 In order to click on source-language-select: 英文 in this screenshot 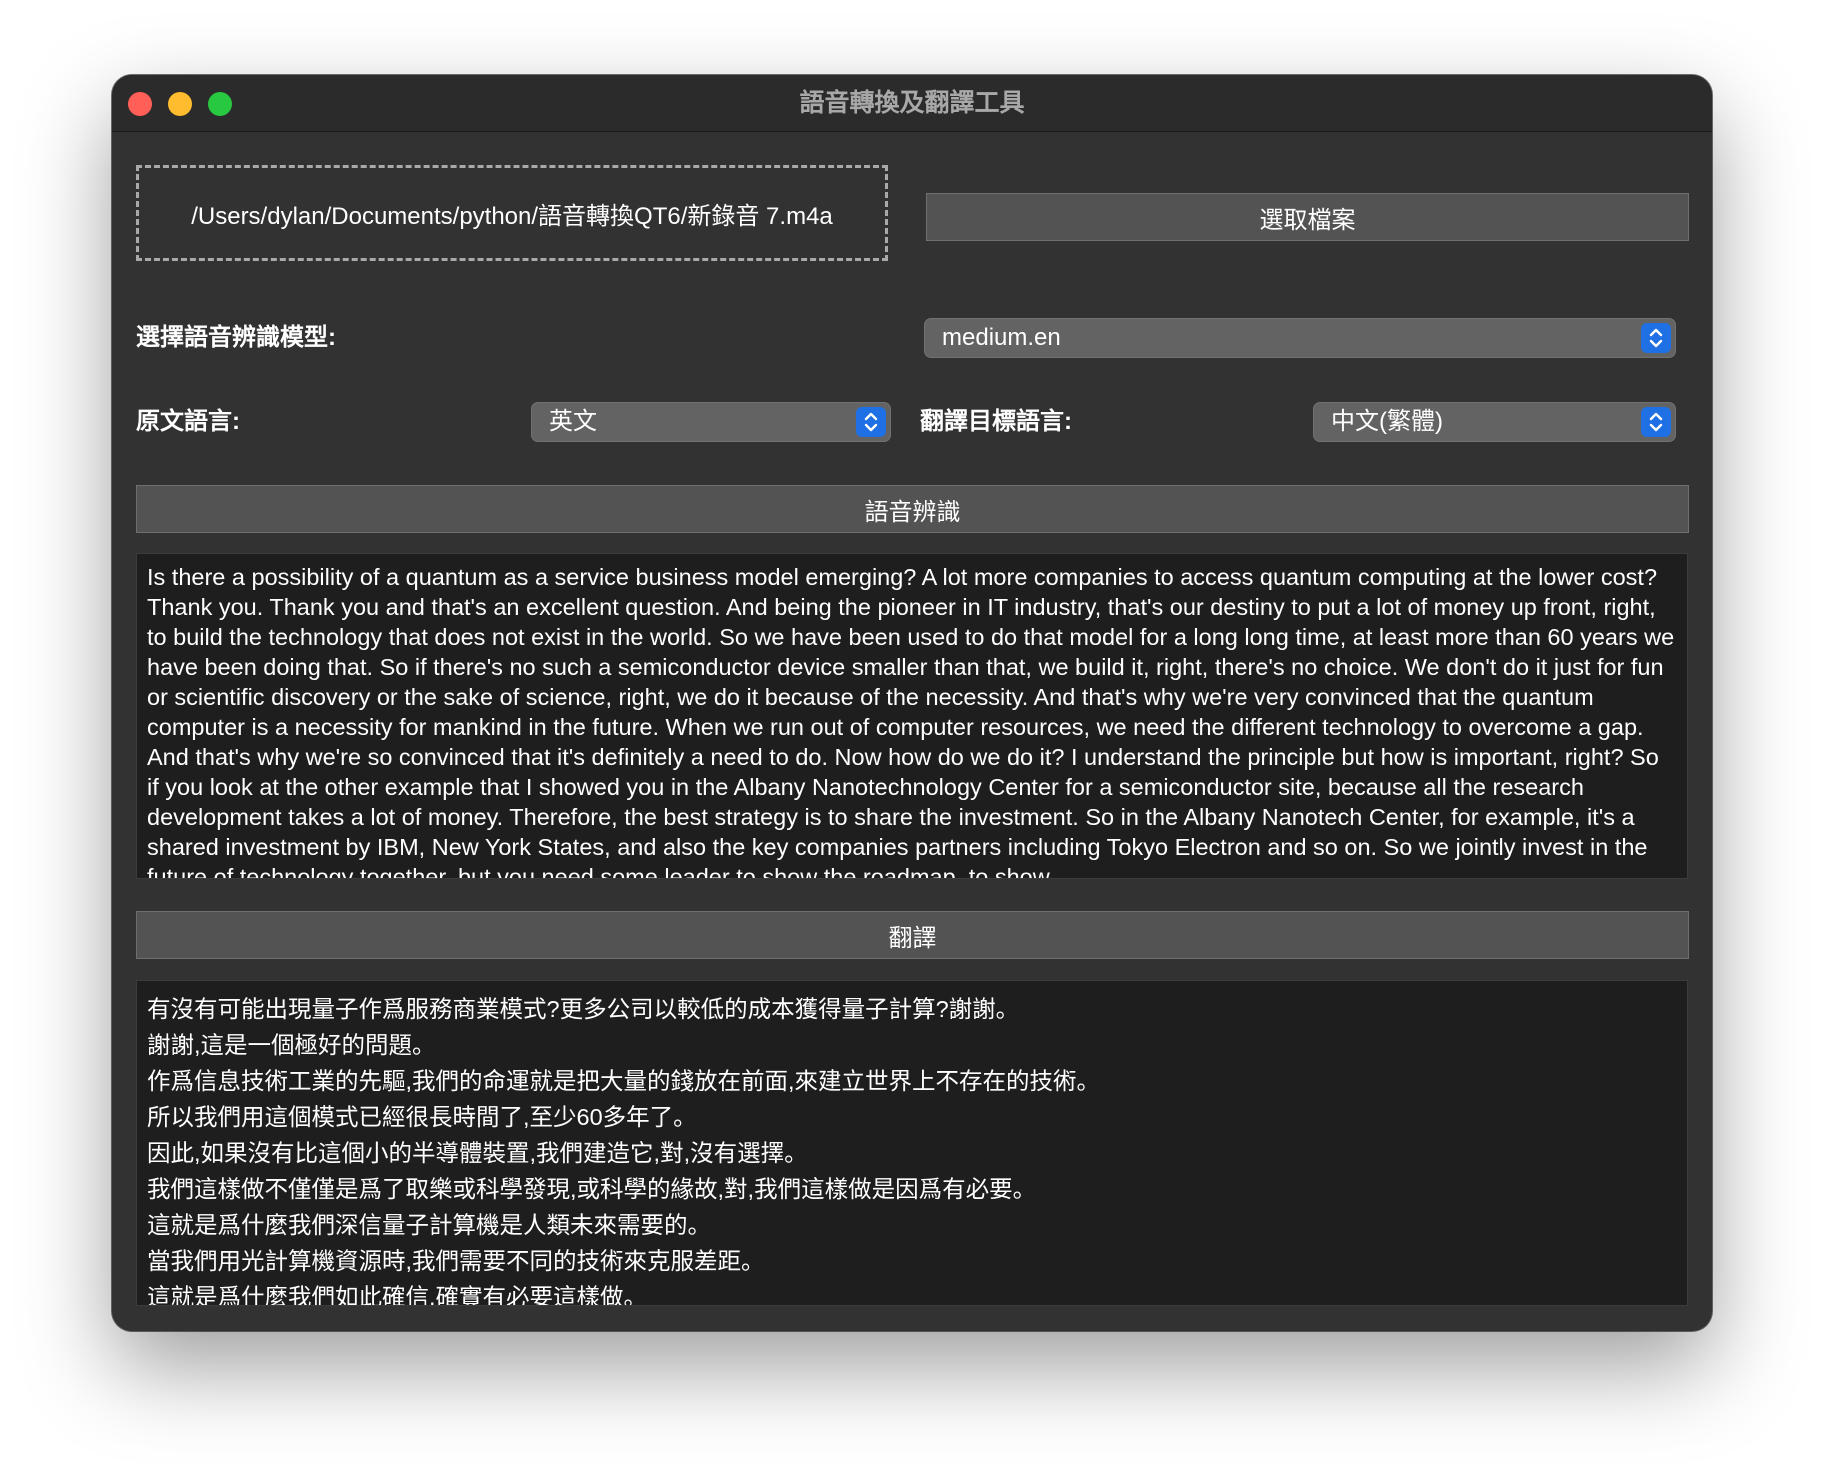, I will do `click(711, 422)`.